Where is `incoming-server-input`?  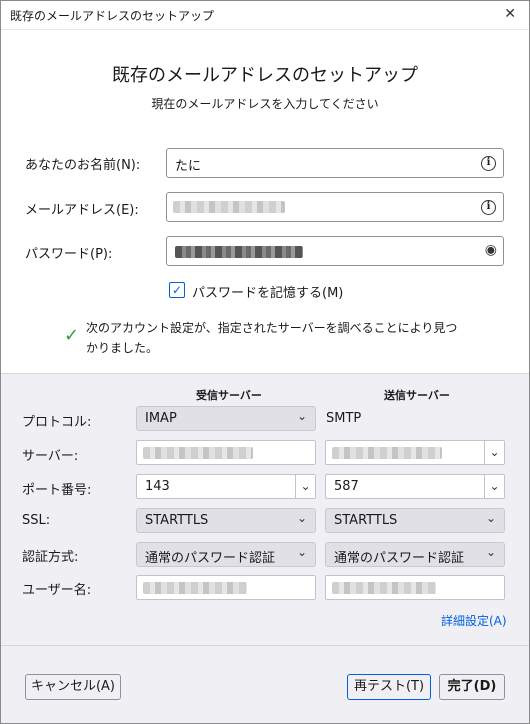 incoming-server-input is located at coordinates (226, 452).